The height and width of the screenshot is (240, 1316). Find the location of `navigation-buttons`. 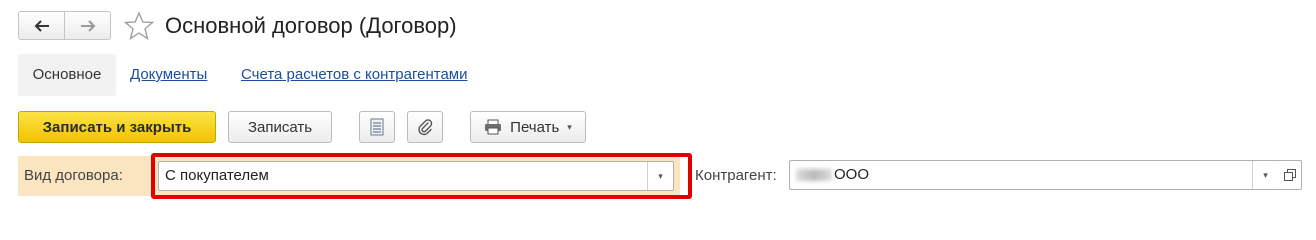

navigation-buttons is located at coordinates (64, 25).